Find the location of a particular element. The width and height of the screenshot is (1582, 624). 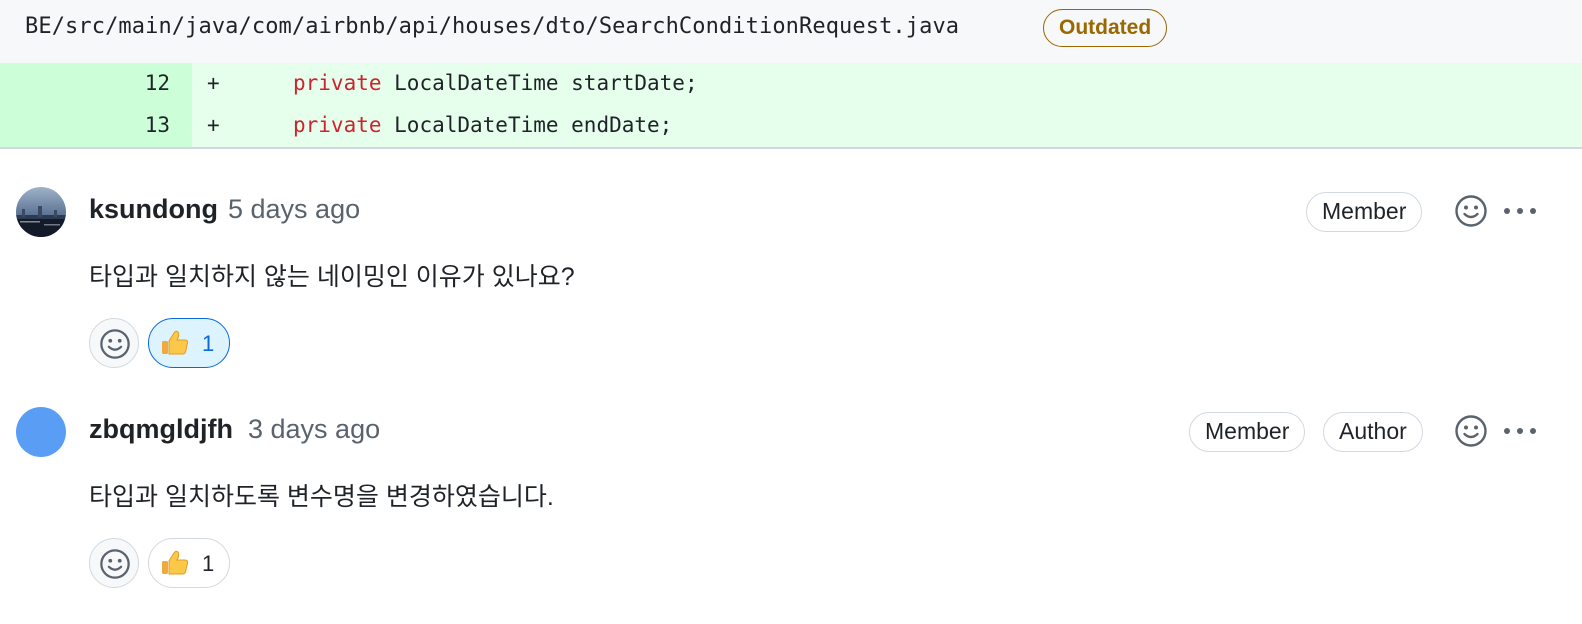

line-number-gutter: 13 is located at coordinates (96, 126).